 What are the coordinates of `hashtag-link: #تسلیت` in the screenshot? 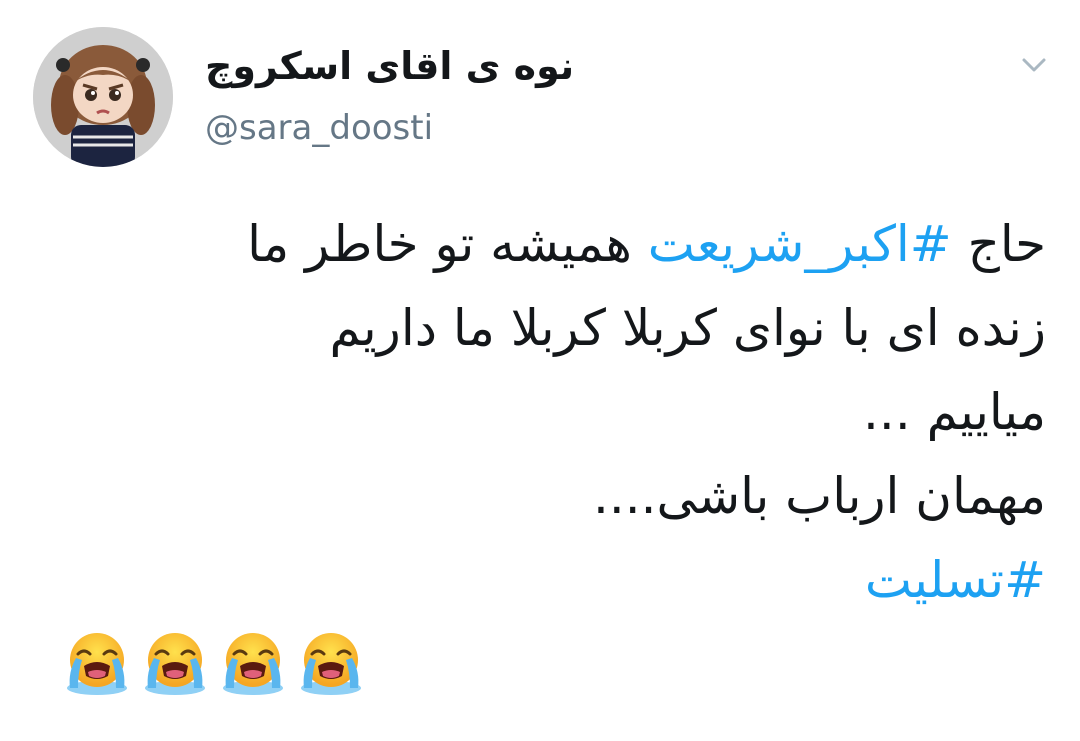 It's located at (566, 580).